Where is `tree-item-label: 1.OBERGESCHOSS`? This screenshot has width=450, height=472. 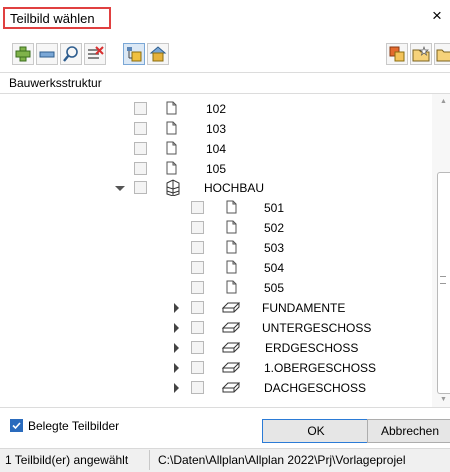 tree-item-label: 1.OBERGESCHOSS is located at coordinates (320, 368).